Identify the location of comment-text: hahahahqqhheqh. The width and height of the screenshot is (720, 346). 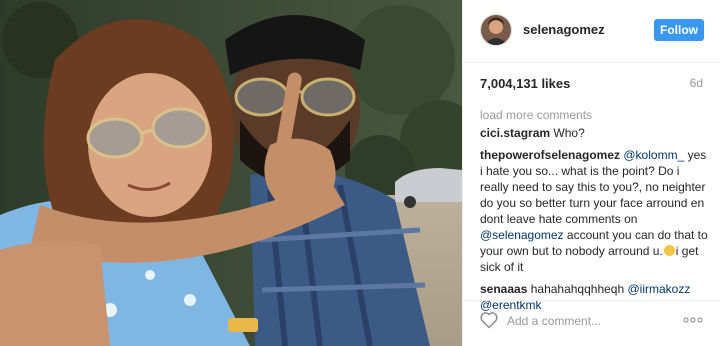
(579, 289).